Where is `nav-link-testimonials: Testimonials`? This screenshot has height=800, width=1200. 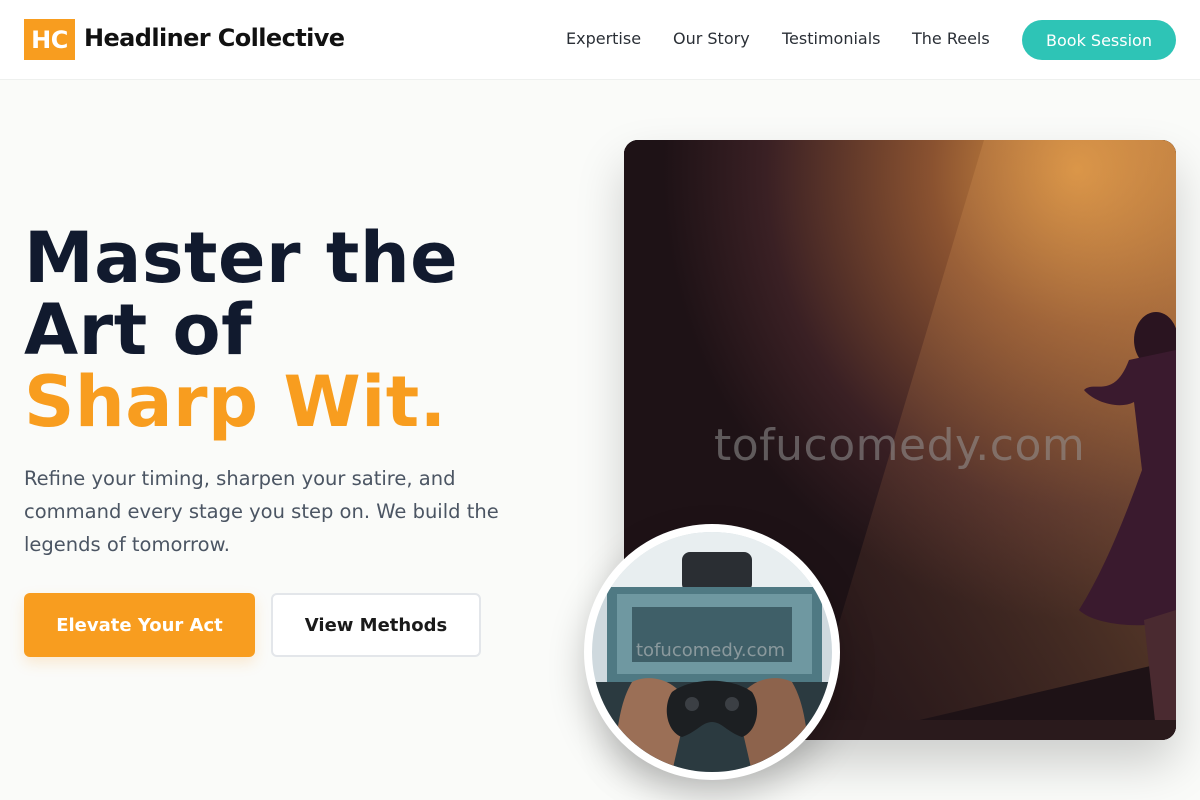
nav-link-testimonials: Testimonials is located at coordinates (831, 38).